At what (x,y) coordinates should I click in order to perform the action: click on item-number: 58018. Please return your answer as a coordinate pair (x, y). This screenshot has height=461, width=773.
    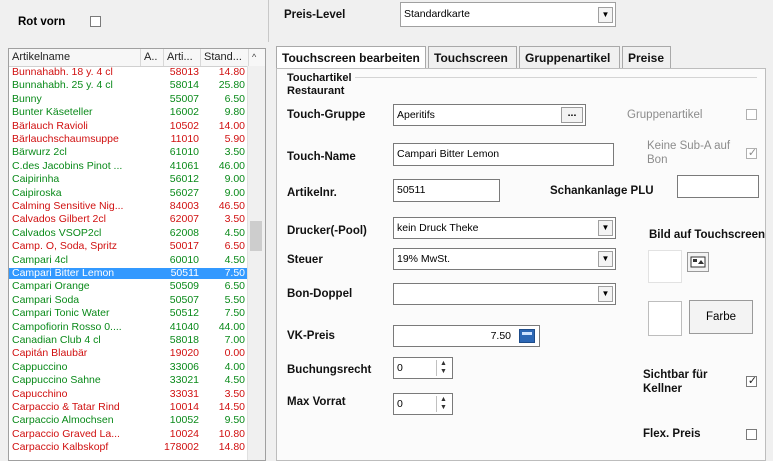
    Looking at the image, I should click on (184, 340).